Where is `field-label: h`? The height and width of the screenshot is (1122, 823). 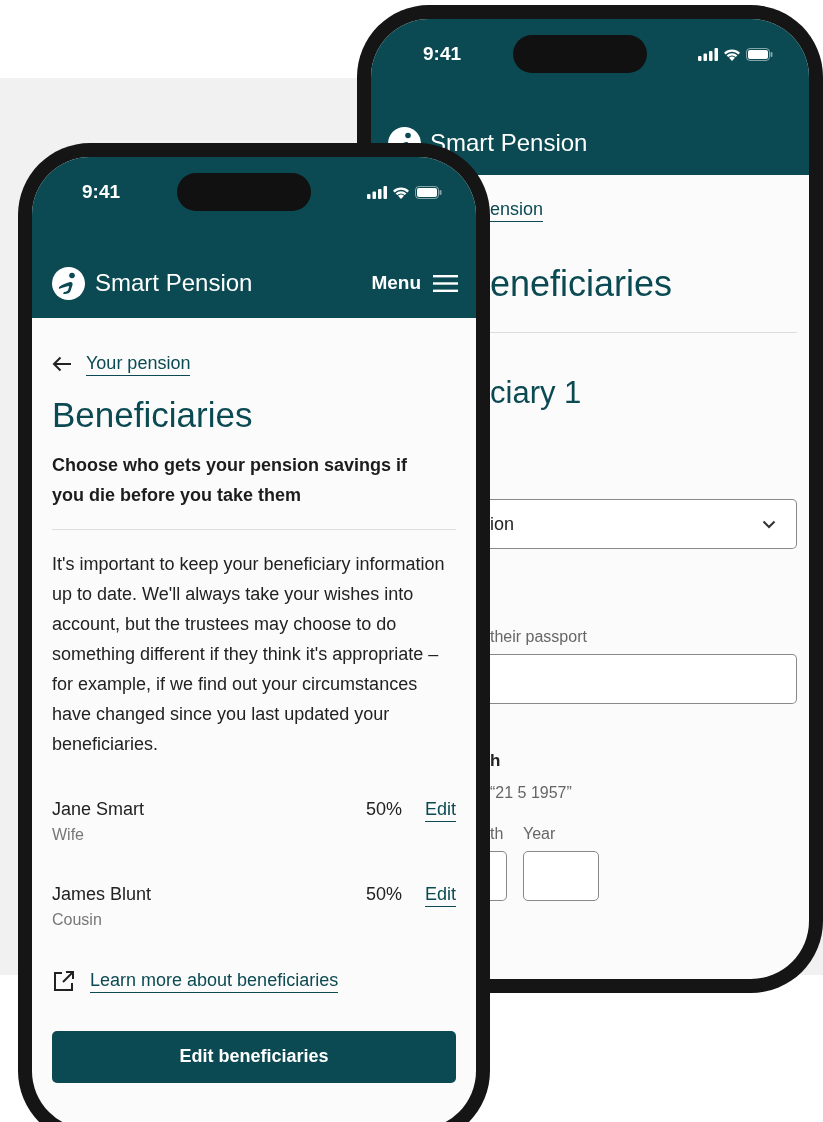 field-label: h is located at coordinates (496, 761).